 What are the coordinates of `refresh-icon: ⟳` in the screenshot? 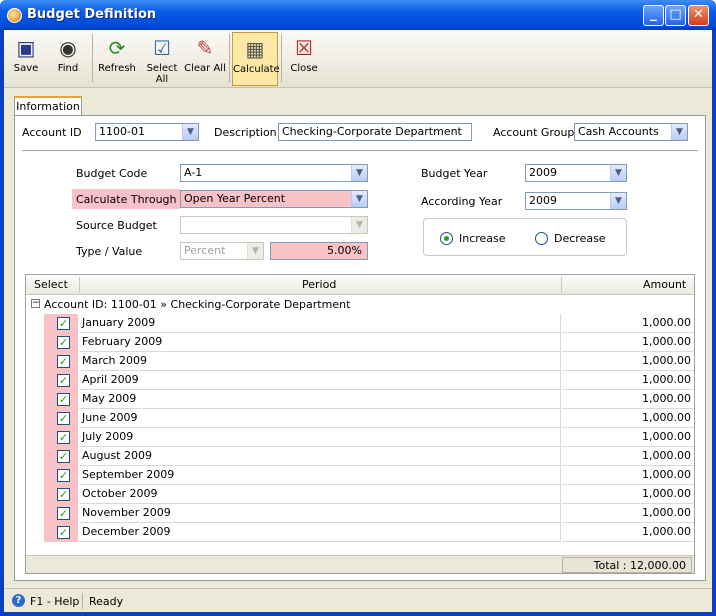 It's located at (117, 48).